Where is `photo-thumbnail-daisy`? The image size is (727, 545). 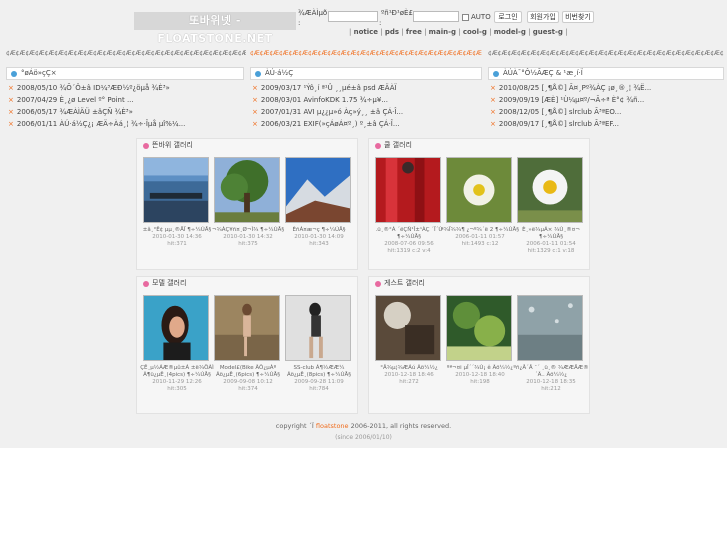
photo-thumbnail-daisy is located at coordinates (550, 190).